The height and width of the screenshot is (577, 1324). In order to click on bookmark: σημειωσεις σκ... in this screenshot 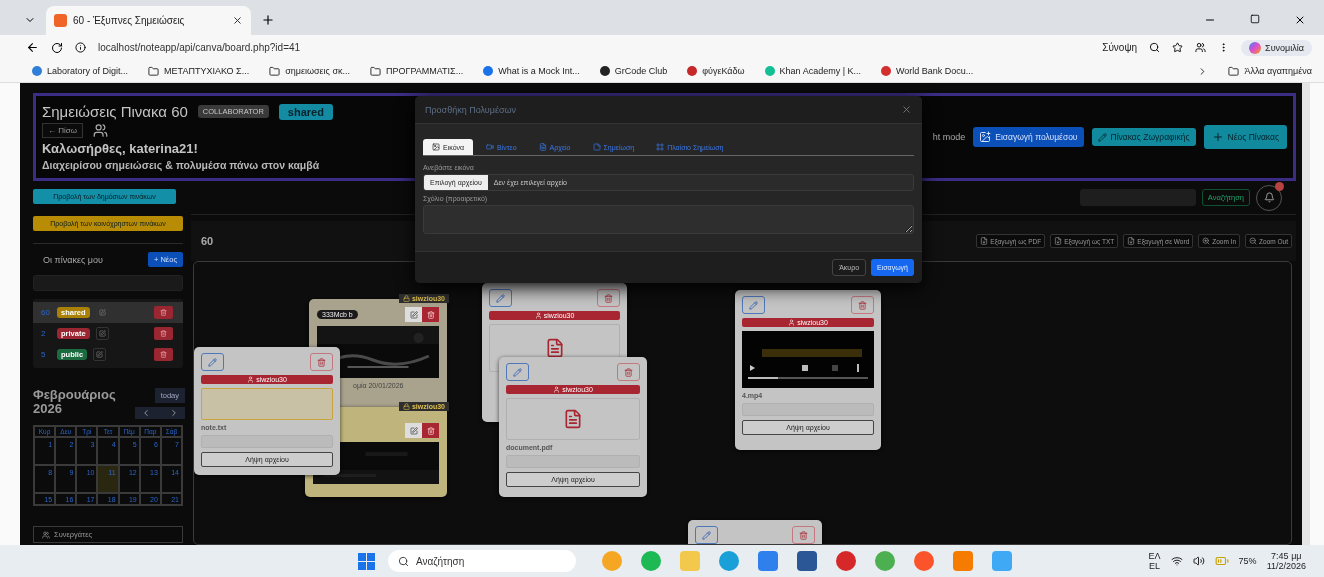, I will do `click(309, 71)`.